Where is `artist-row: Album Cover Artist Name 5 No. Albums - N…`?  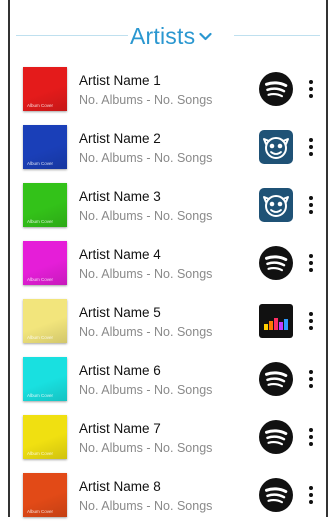 artist-row: Album Cover Artist Name 5 No. Albums - N… is located at coordinates (168, 321).